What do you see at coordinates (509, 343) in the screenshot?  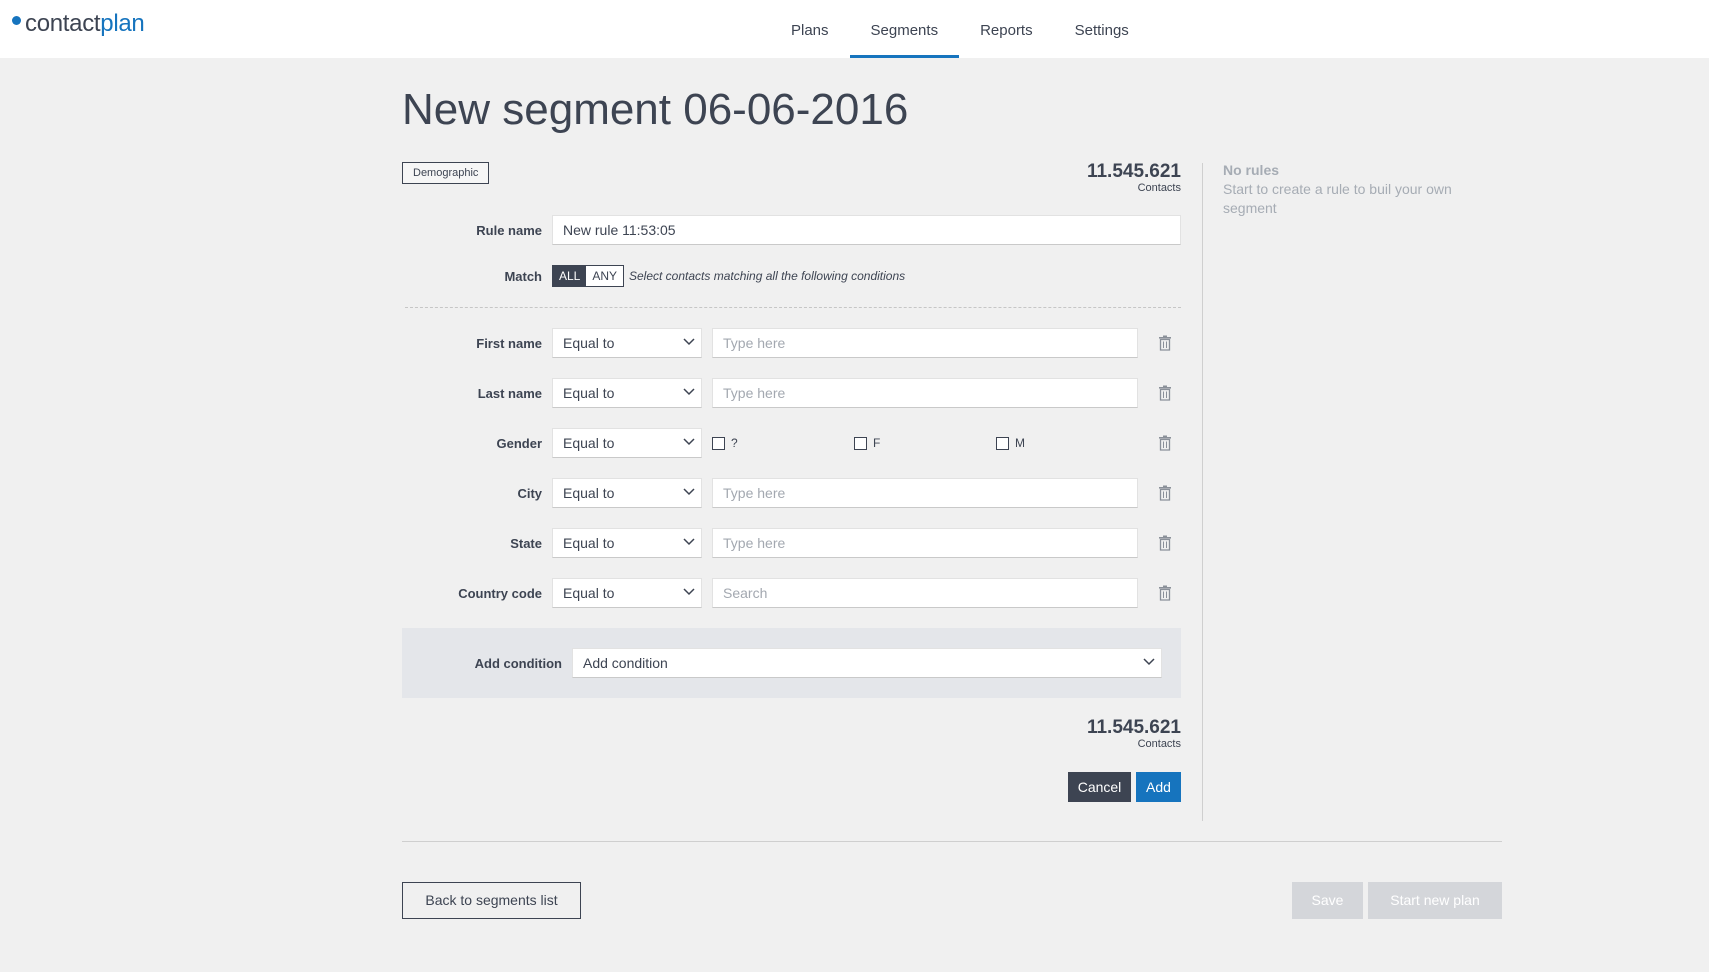 I see `condition-label-first-name: First name` at bounding box center [509, 343].